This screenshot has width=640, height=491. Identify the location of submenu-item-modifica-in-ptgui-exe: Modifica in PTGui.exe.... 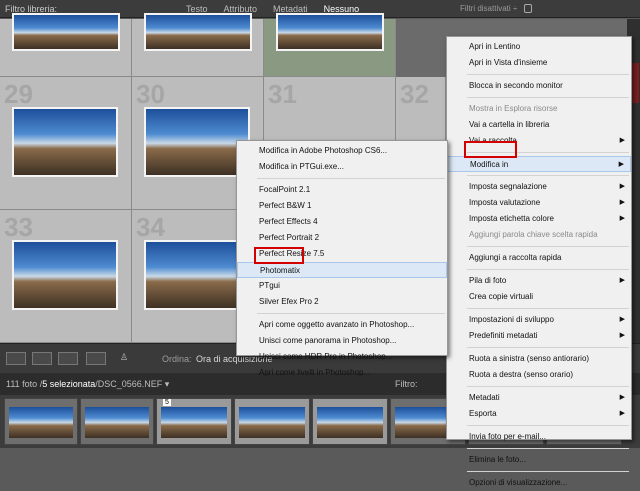
(342, 167).